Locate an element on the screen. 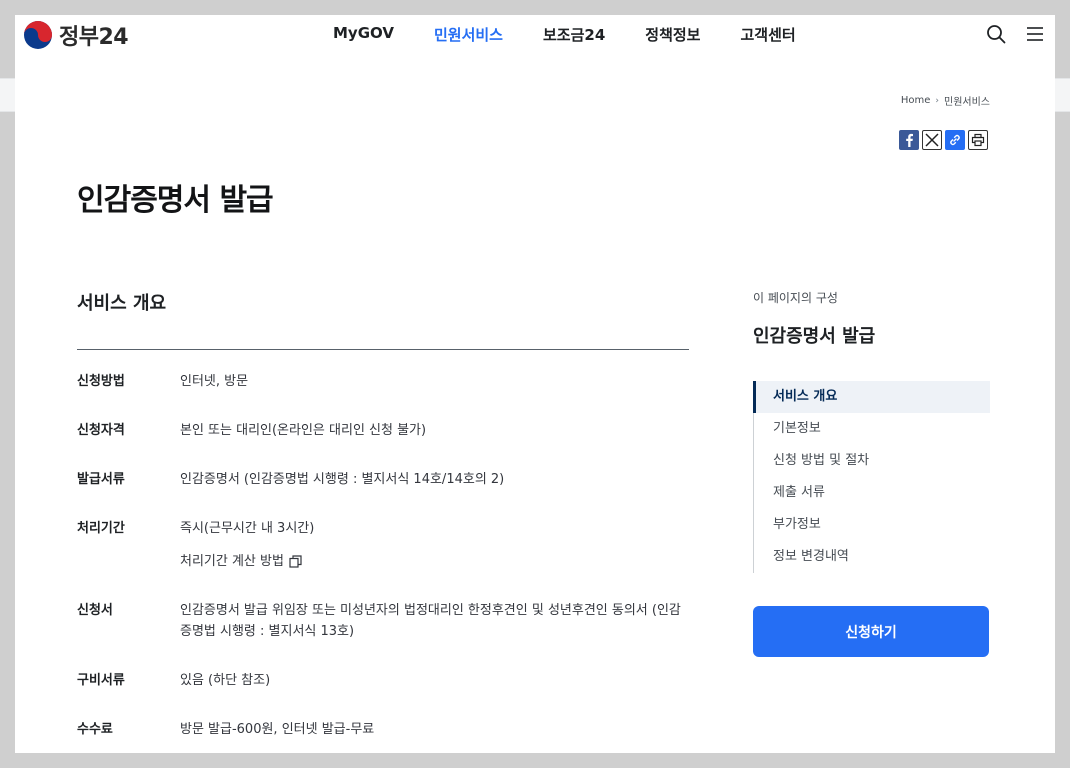  chevron-right-icon: › is located at coordinates (937, 100).